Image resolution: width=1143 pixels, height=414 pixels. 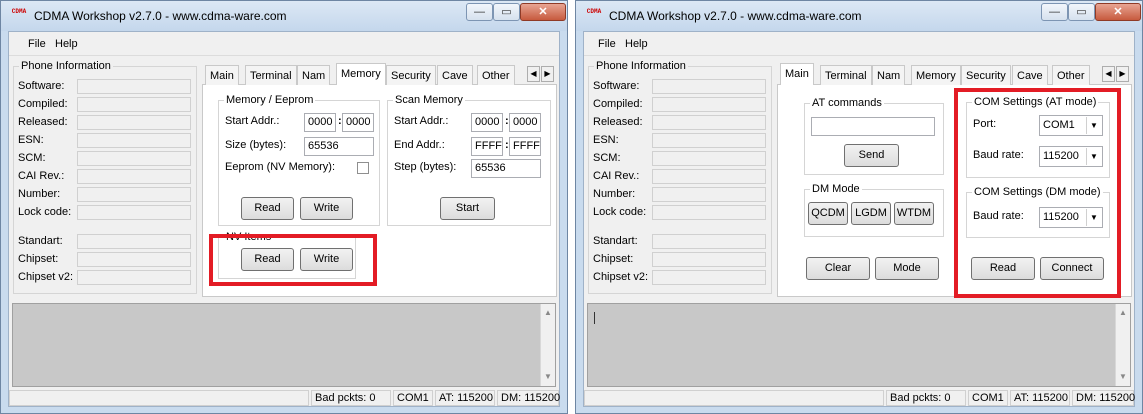 What do you see at coordinates (709, 86) in the screenshot?
I see `software-field` at bounding box center [709, 86].